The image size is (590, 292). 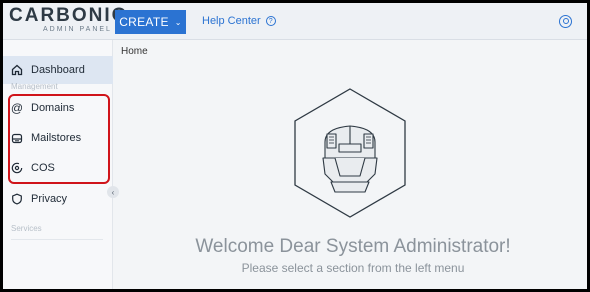 I want to click on create-button: CREATE ⌄, so click(x=150, y=22).